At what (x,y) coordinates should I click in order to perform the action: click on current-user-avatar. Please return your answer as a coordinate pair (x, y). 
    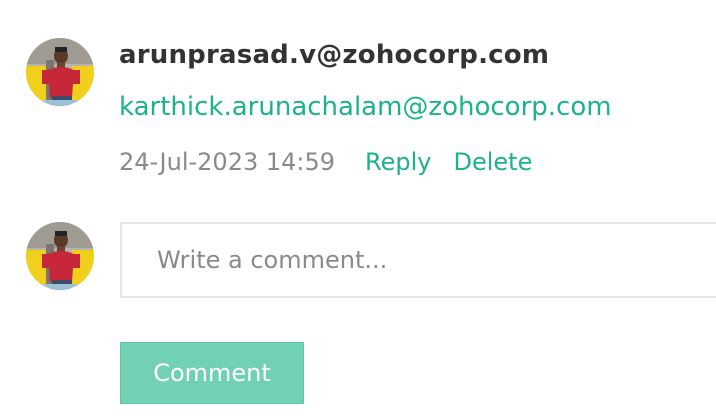
    Looking at the image, I should click on (60, 256).